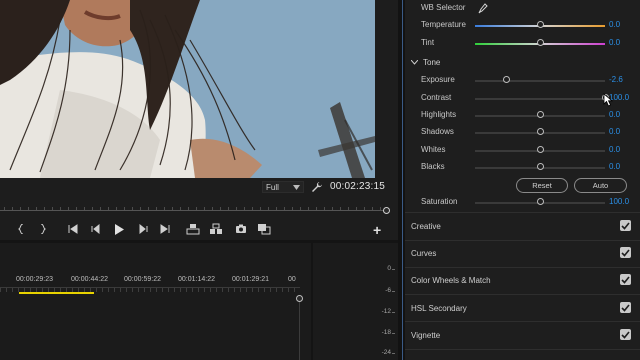 The height and width of the screenshot is (360, 640). Describe the element at coordinates (608, 100) in the screenshot. I see `mouse-cursor-icon` at that location.